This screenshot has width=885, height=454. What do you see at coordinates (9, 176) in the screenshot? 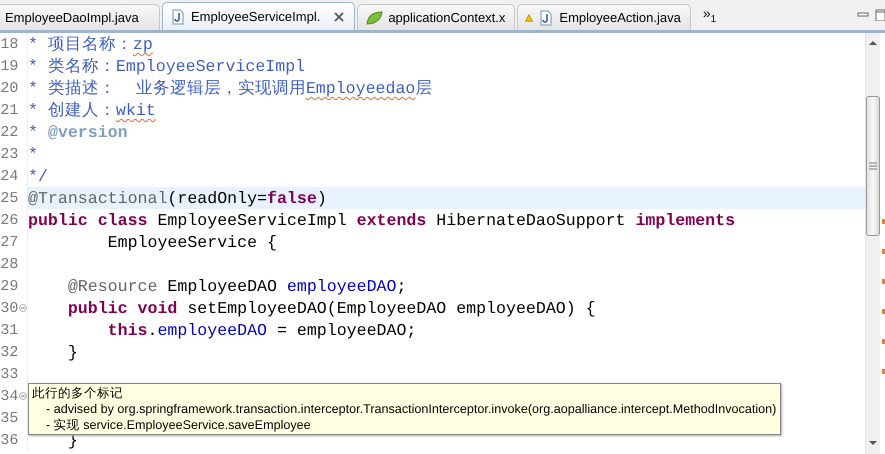
I see `line-number: 24` at bounding box center [9, 176].